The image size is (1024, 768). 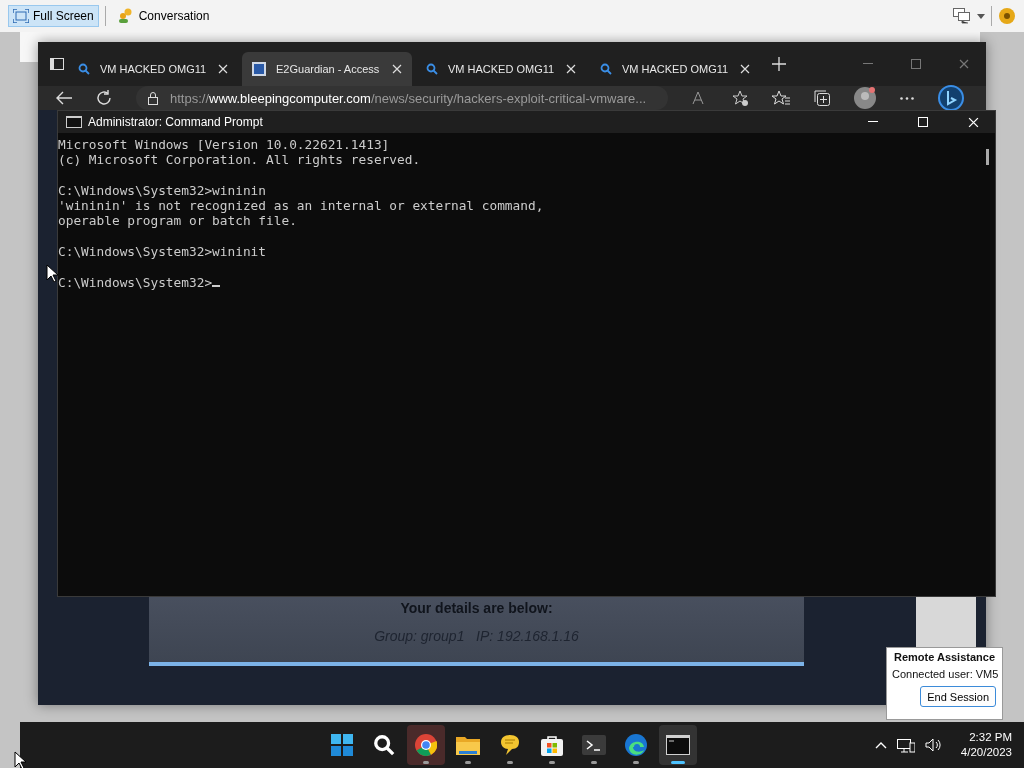 What do you see at coordinates (986, 752) in the screenshot?
I see `clock-date: 4/20/2023` at bounding box center [986, 752].